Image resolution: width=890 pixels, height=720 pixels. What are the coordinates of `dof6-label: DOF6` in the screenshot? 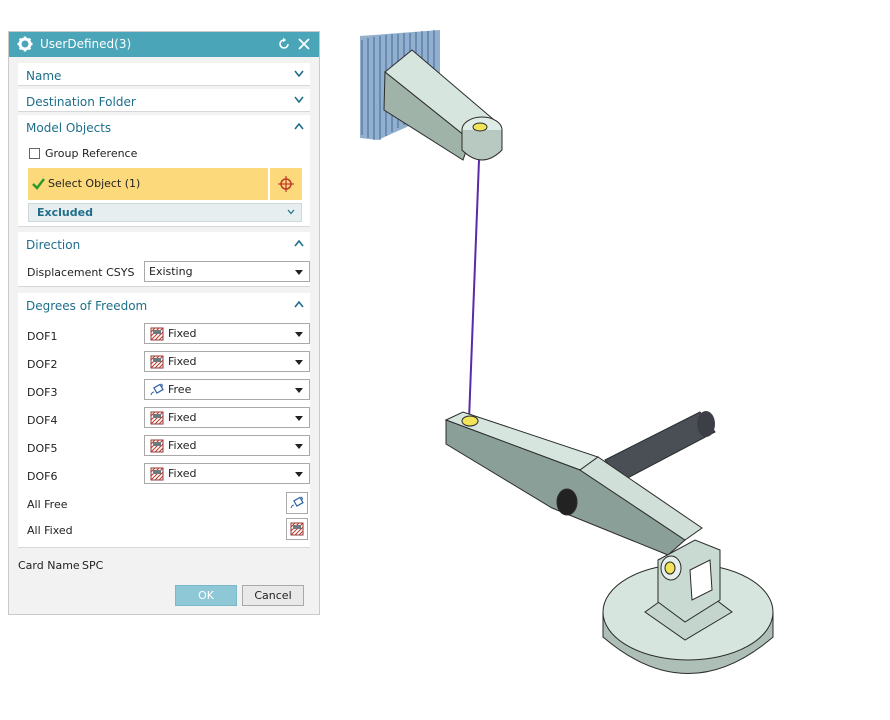 It's located at (42, 476).